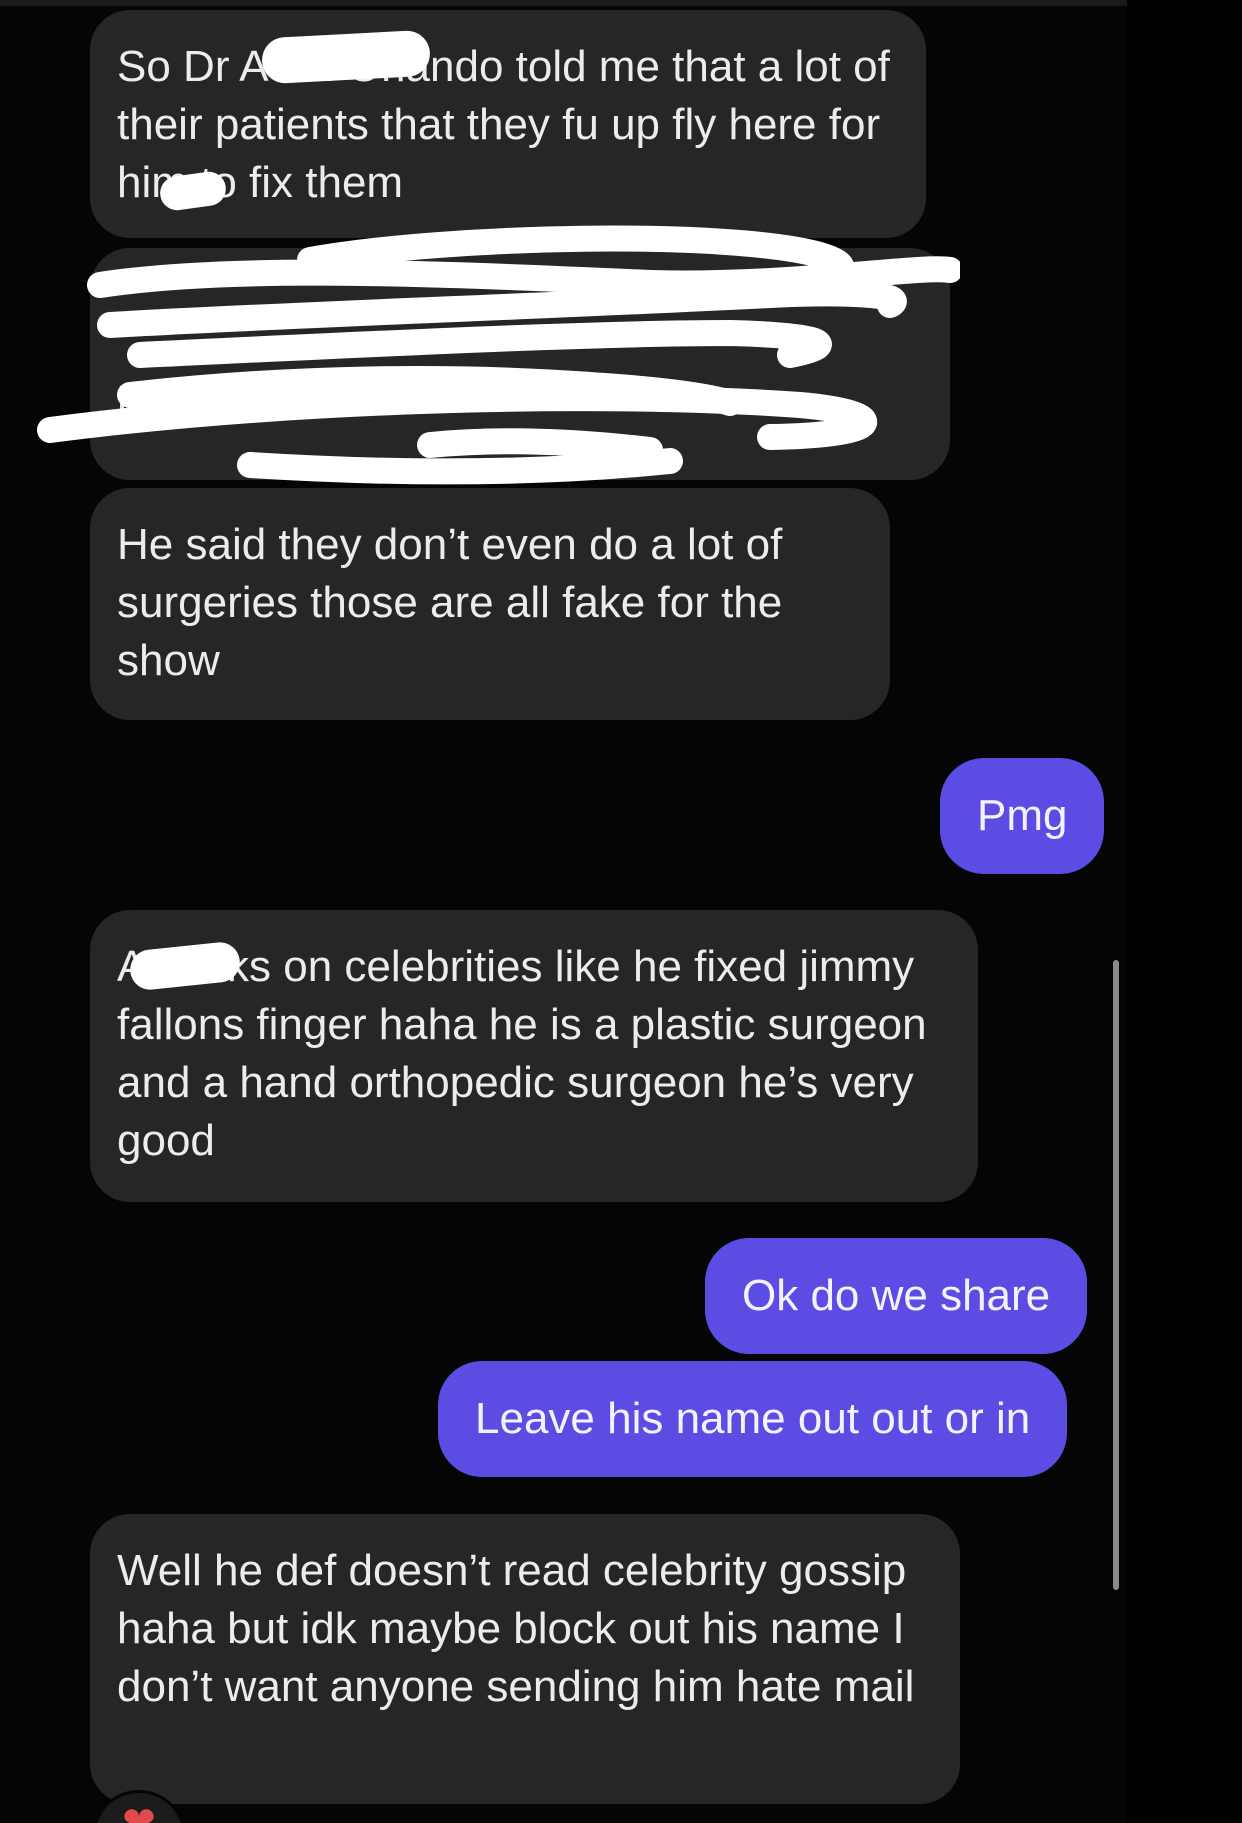  What do you see at coordinates (139, 1811) in the screenshot?
I see `heart-icon: ❤` at bounding box center [139, 1811].